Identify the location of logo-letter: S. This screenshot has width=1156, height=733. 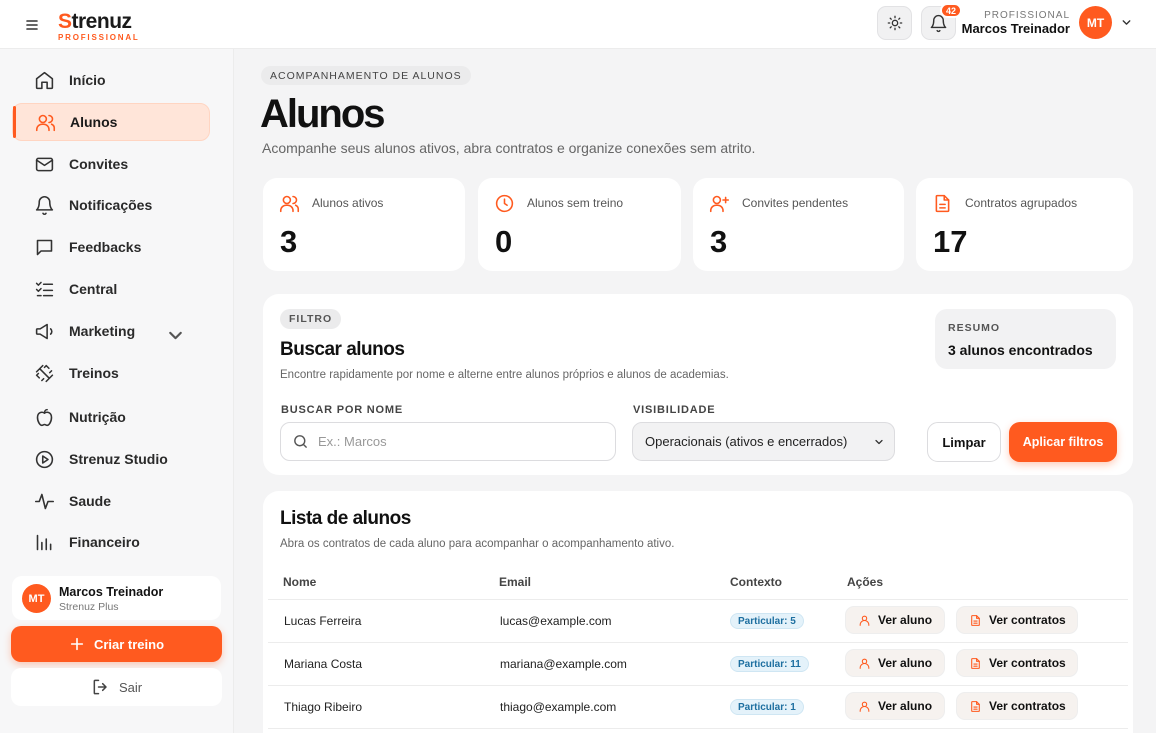
(65, 21).